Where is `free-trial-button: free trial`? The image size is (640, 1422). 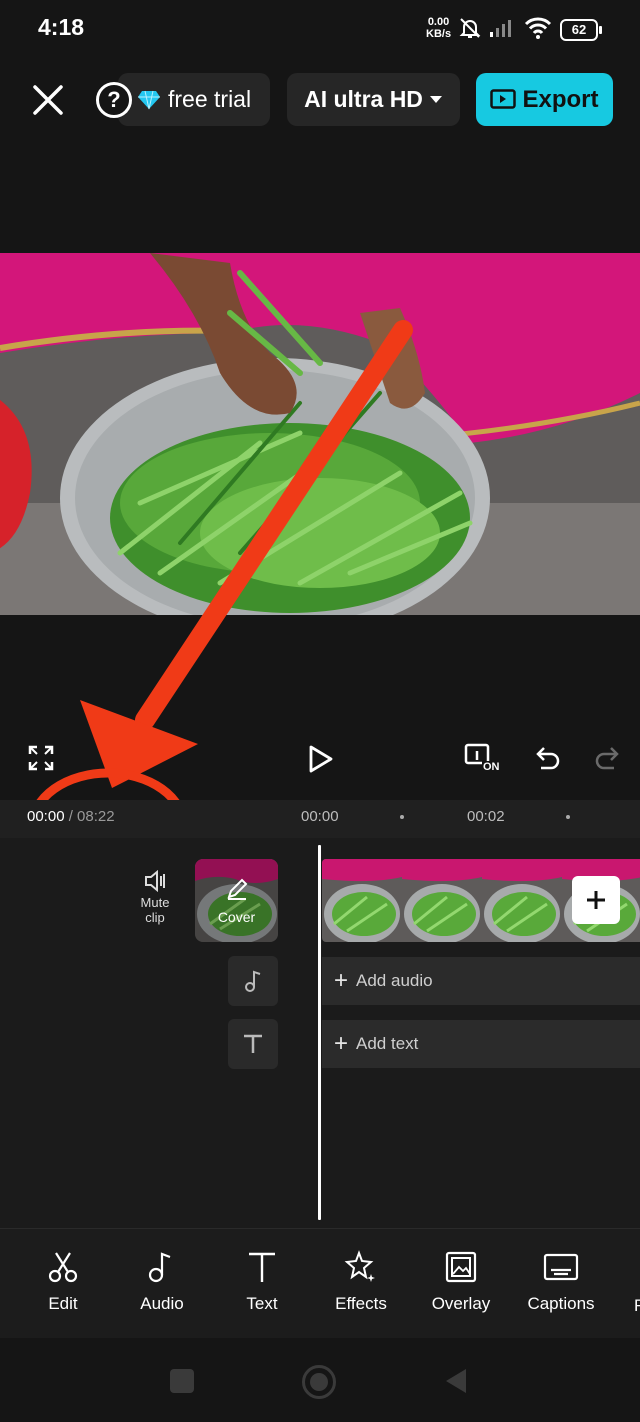
free-trial-button: free trial is located at coordinates (194, 99).